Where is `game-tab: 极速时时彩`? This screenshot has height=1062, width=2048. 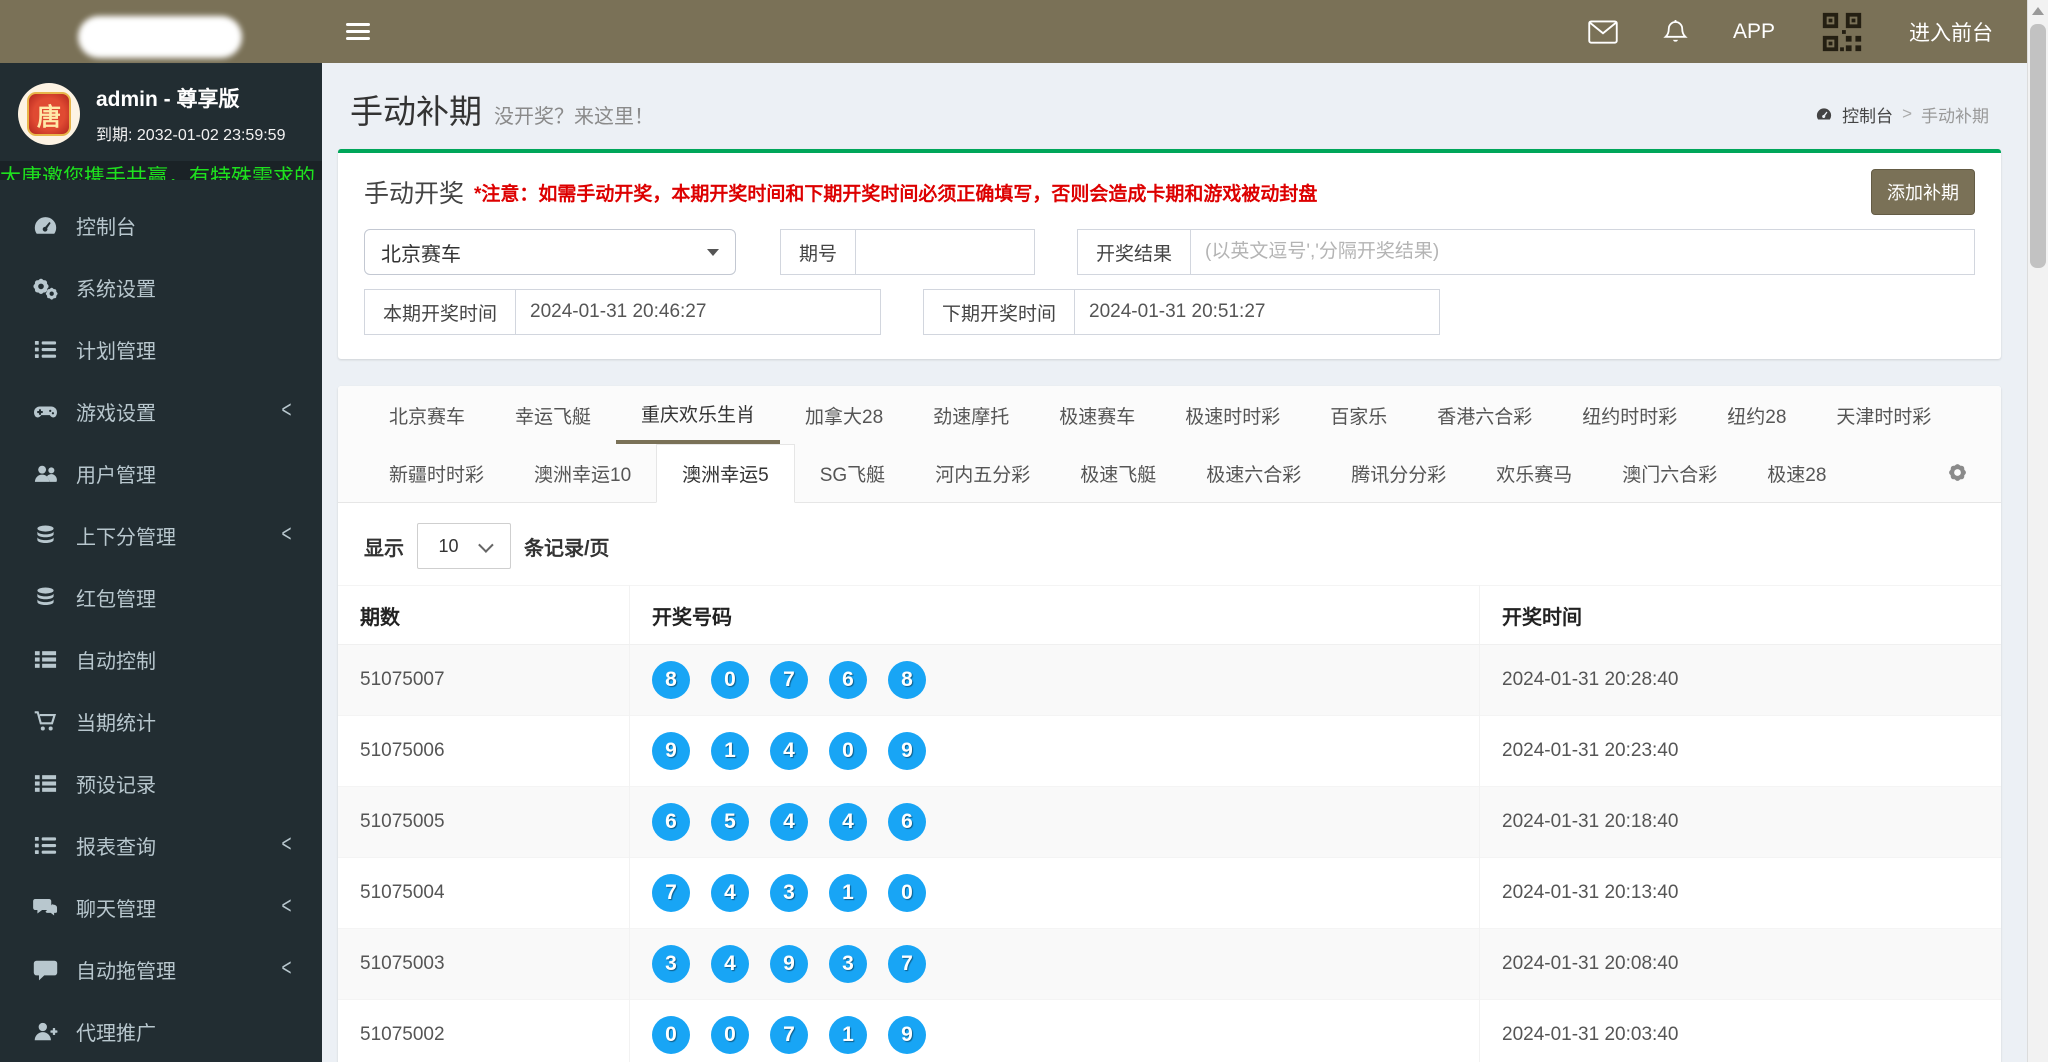 game-tab: 极速时时彩 is located at coordinates (1232, 415).